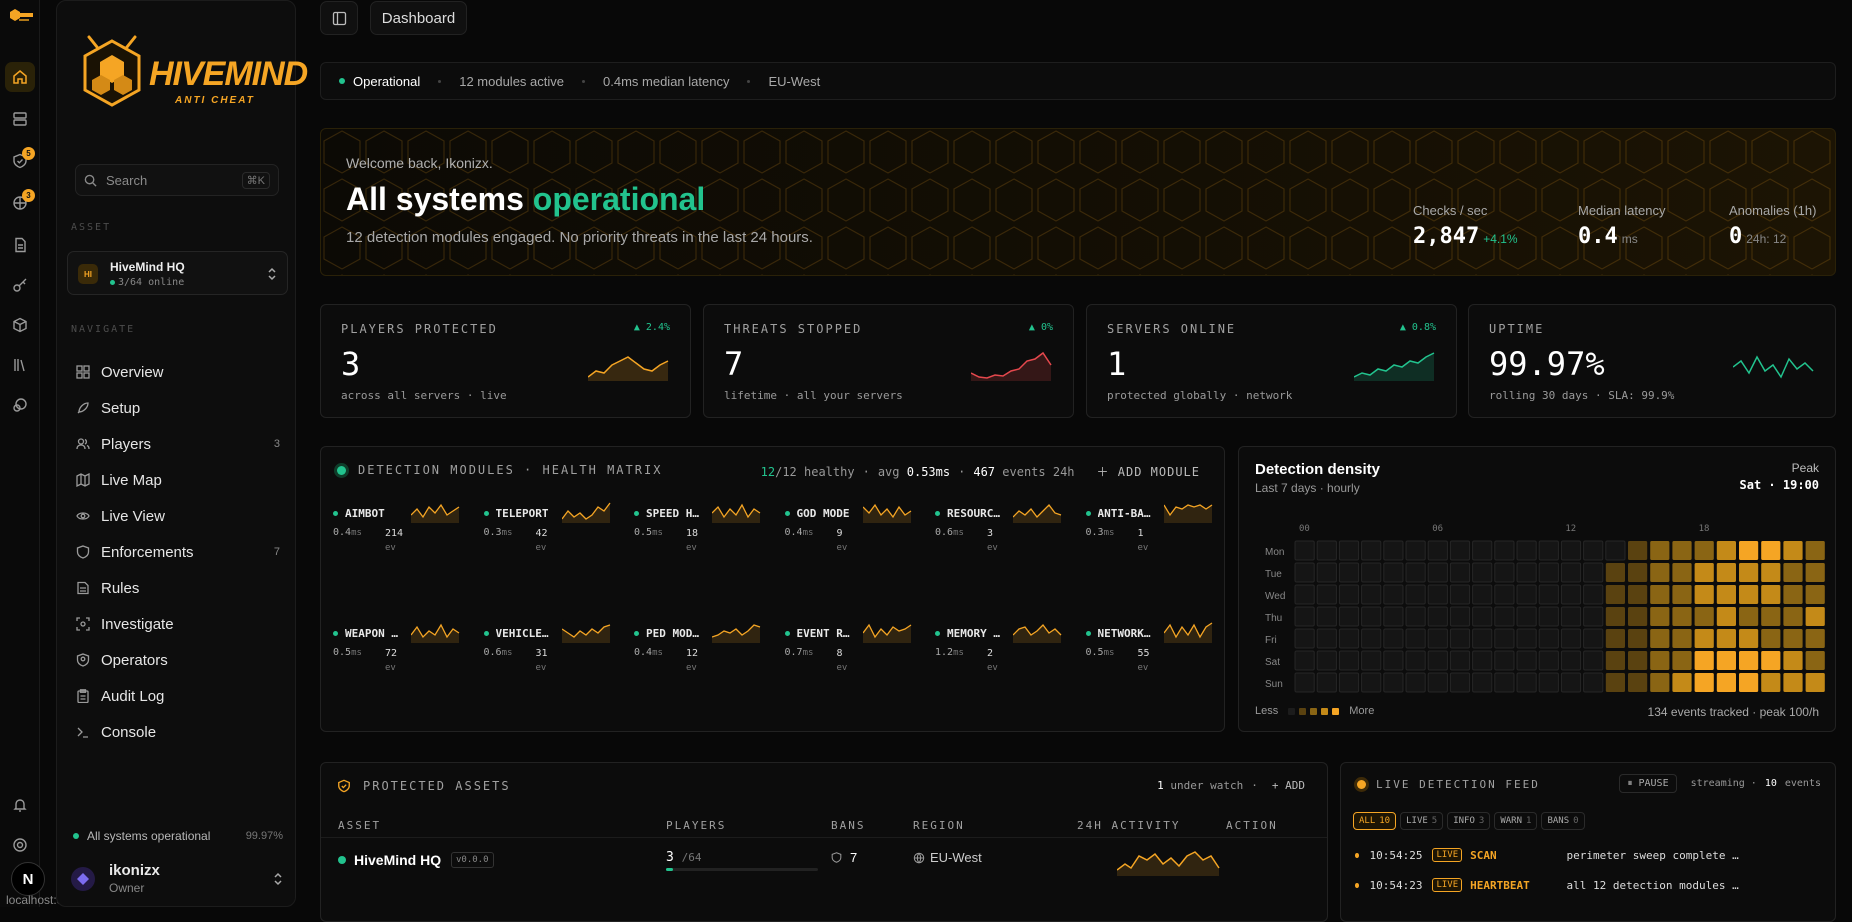 Image resolution: width=1852 pixels, height=922 pixels. What do you see at coordinates (1158, 535) in the screenshot?
I see `module-card: ANTI-BA… 0.3ms 1 ev` at bounding box center [1158, 535].